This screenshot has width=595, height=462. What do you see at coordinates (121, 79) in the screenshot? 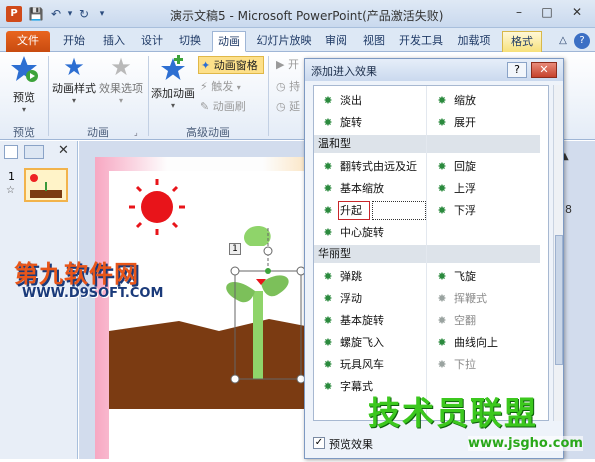
I see `effect-options-button: ★ 效果选项 ▾` at bounding box center [121, 79].